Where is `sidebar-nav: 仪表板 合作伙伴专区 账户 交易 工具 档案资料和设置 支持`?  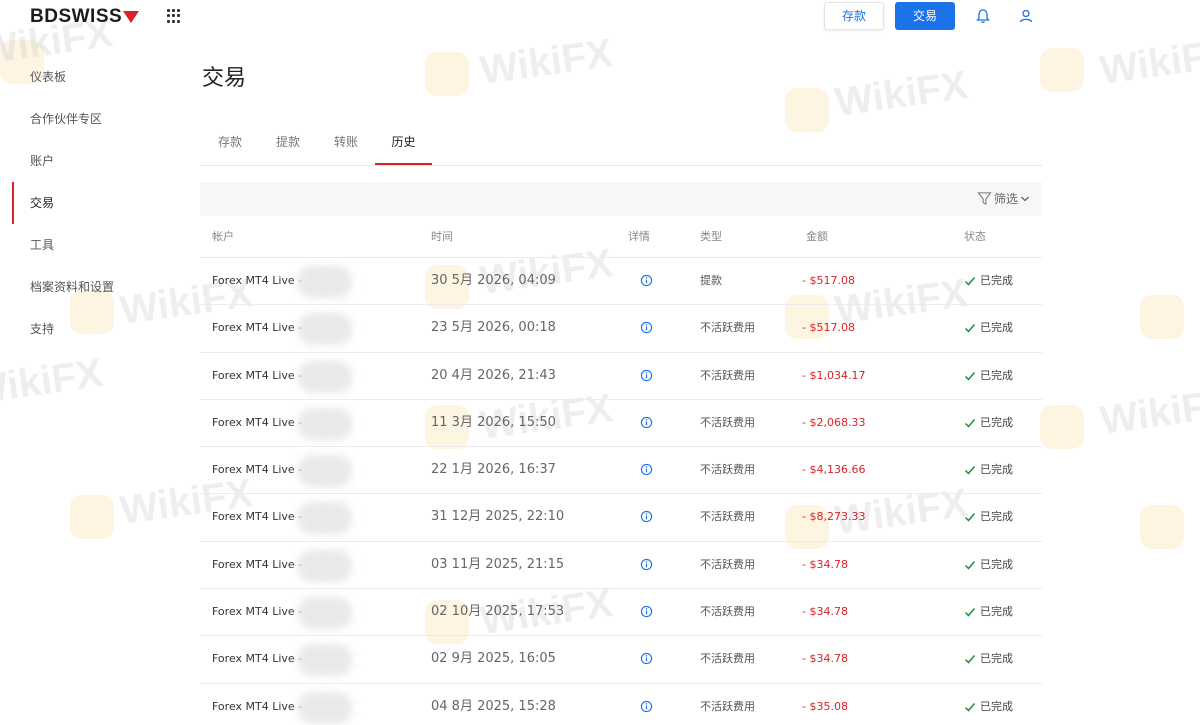 sidebar-nav: 仪表板 合作伙伴专区 账户 交易 工具 档案资料和设置 支持 is located at coordinates (90, 203).